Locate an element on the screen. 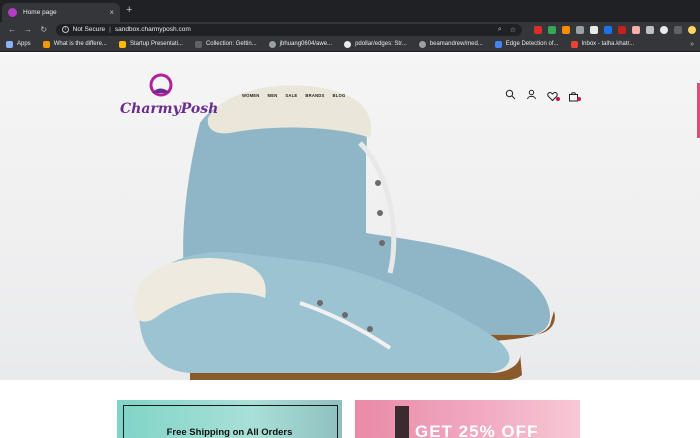  extensions-area is located at coordinates (615, 29).